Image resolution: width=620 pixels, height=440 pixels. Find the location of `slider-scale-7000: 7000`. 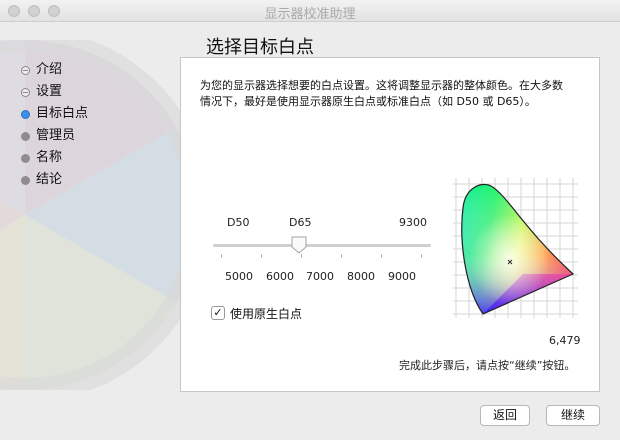

slider-scale-7000: 7000 is located at coordinates (320, 276).